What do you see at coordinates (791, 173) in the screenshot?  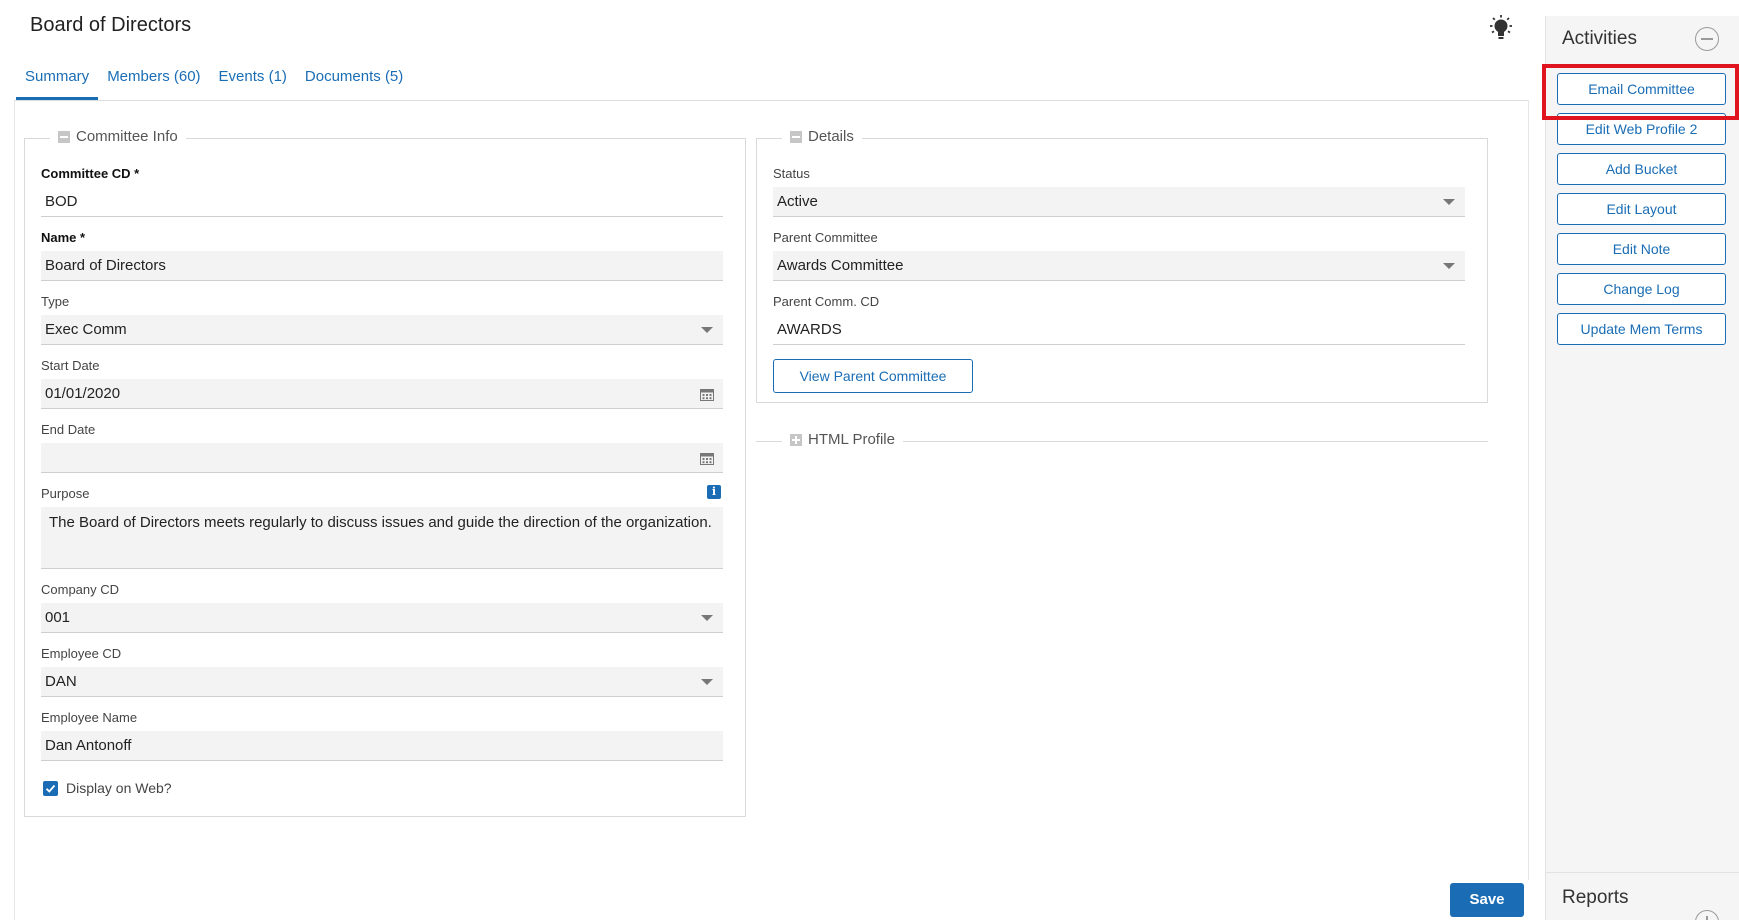 I see `status-label: Status` at bounding box center [791, 173].